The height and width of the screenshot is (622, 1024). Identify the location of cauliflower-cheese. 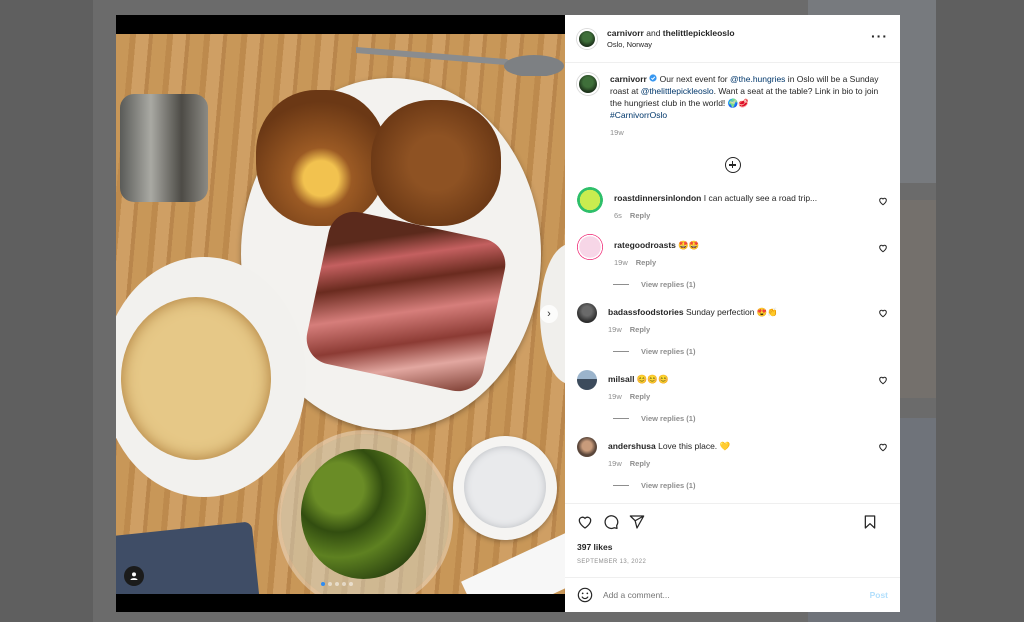
(196, 378).